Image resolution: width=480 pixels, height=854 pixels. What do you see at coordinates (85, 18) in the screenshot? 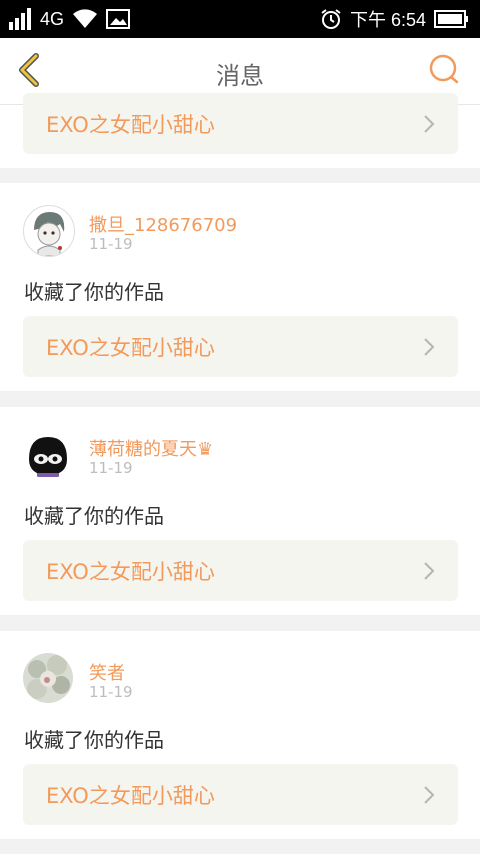
I see `wifi-icon` at bounding box center [85, 18].